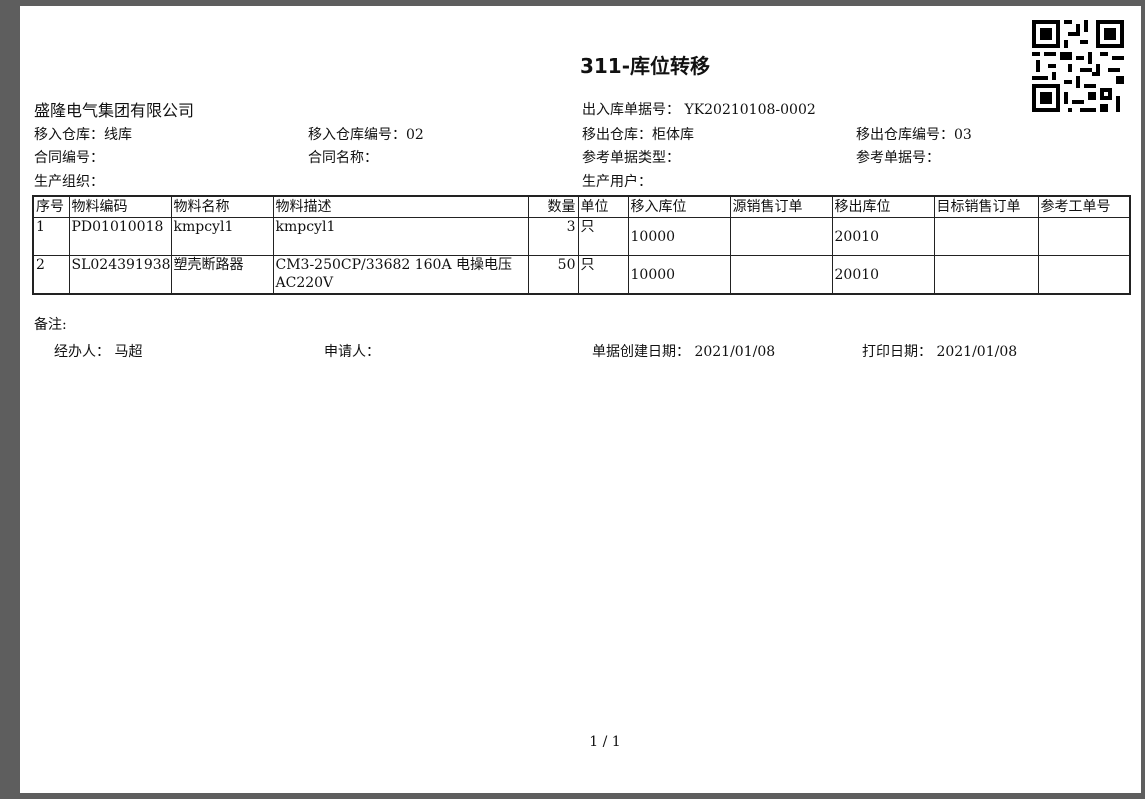  What do you see at coordinates (120, 275) in the screenshot?
I see `cell-material-code: SL0243919388` at bounding box center [120, 275].